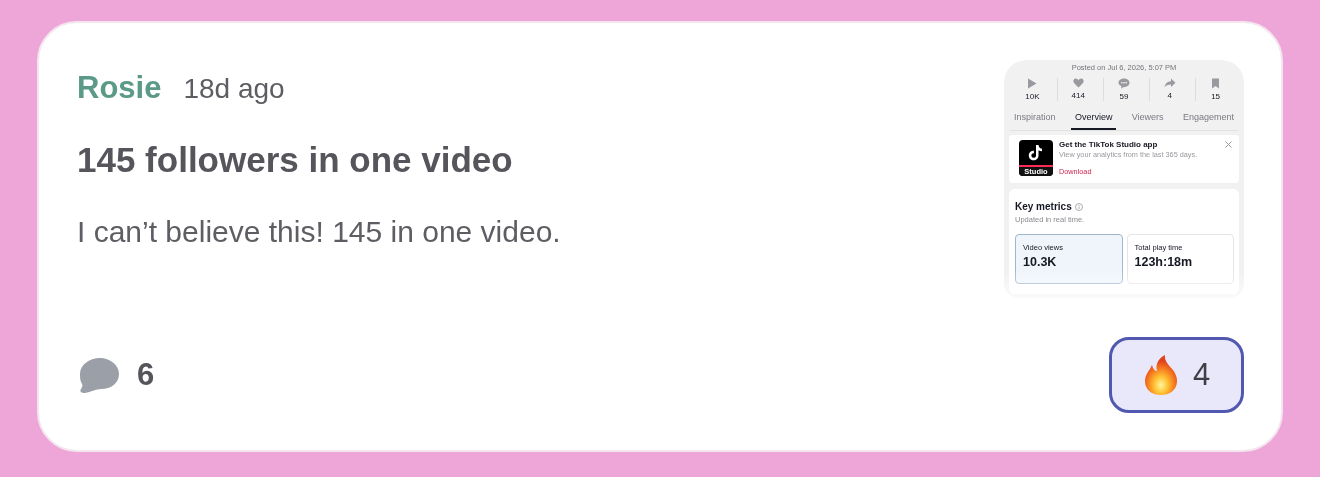  What do you see at coordinates (1032, 96) in the screenshot?
I see `stat-count: 10K` at bounding box center [1032, 96].